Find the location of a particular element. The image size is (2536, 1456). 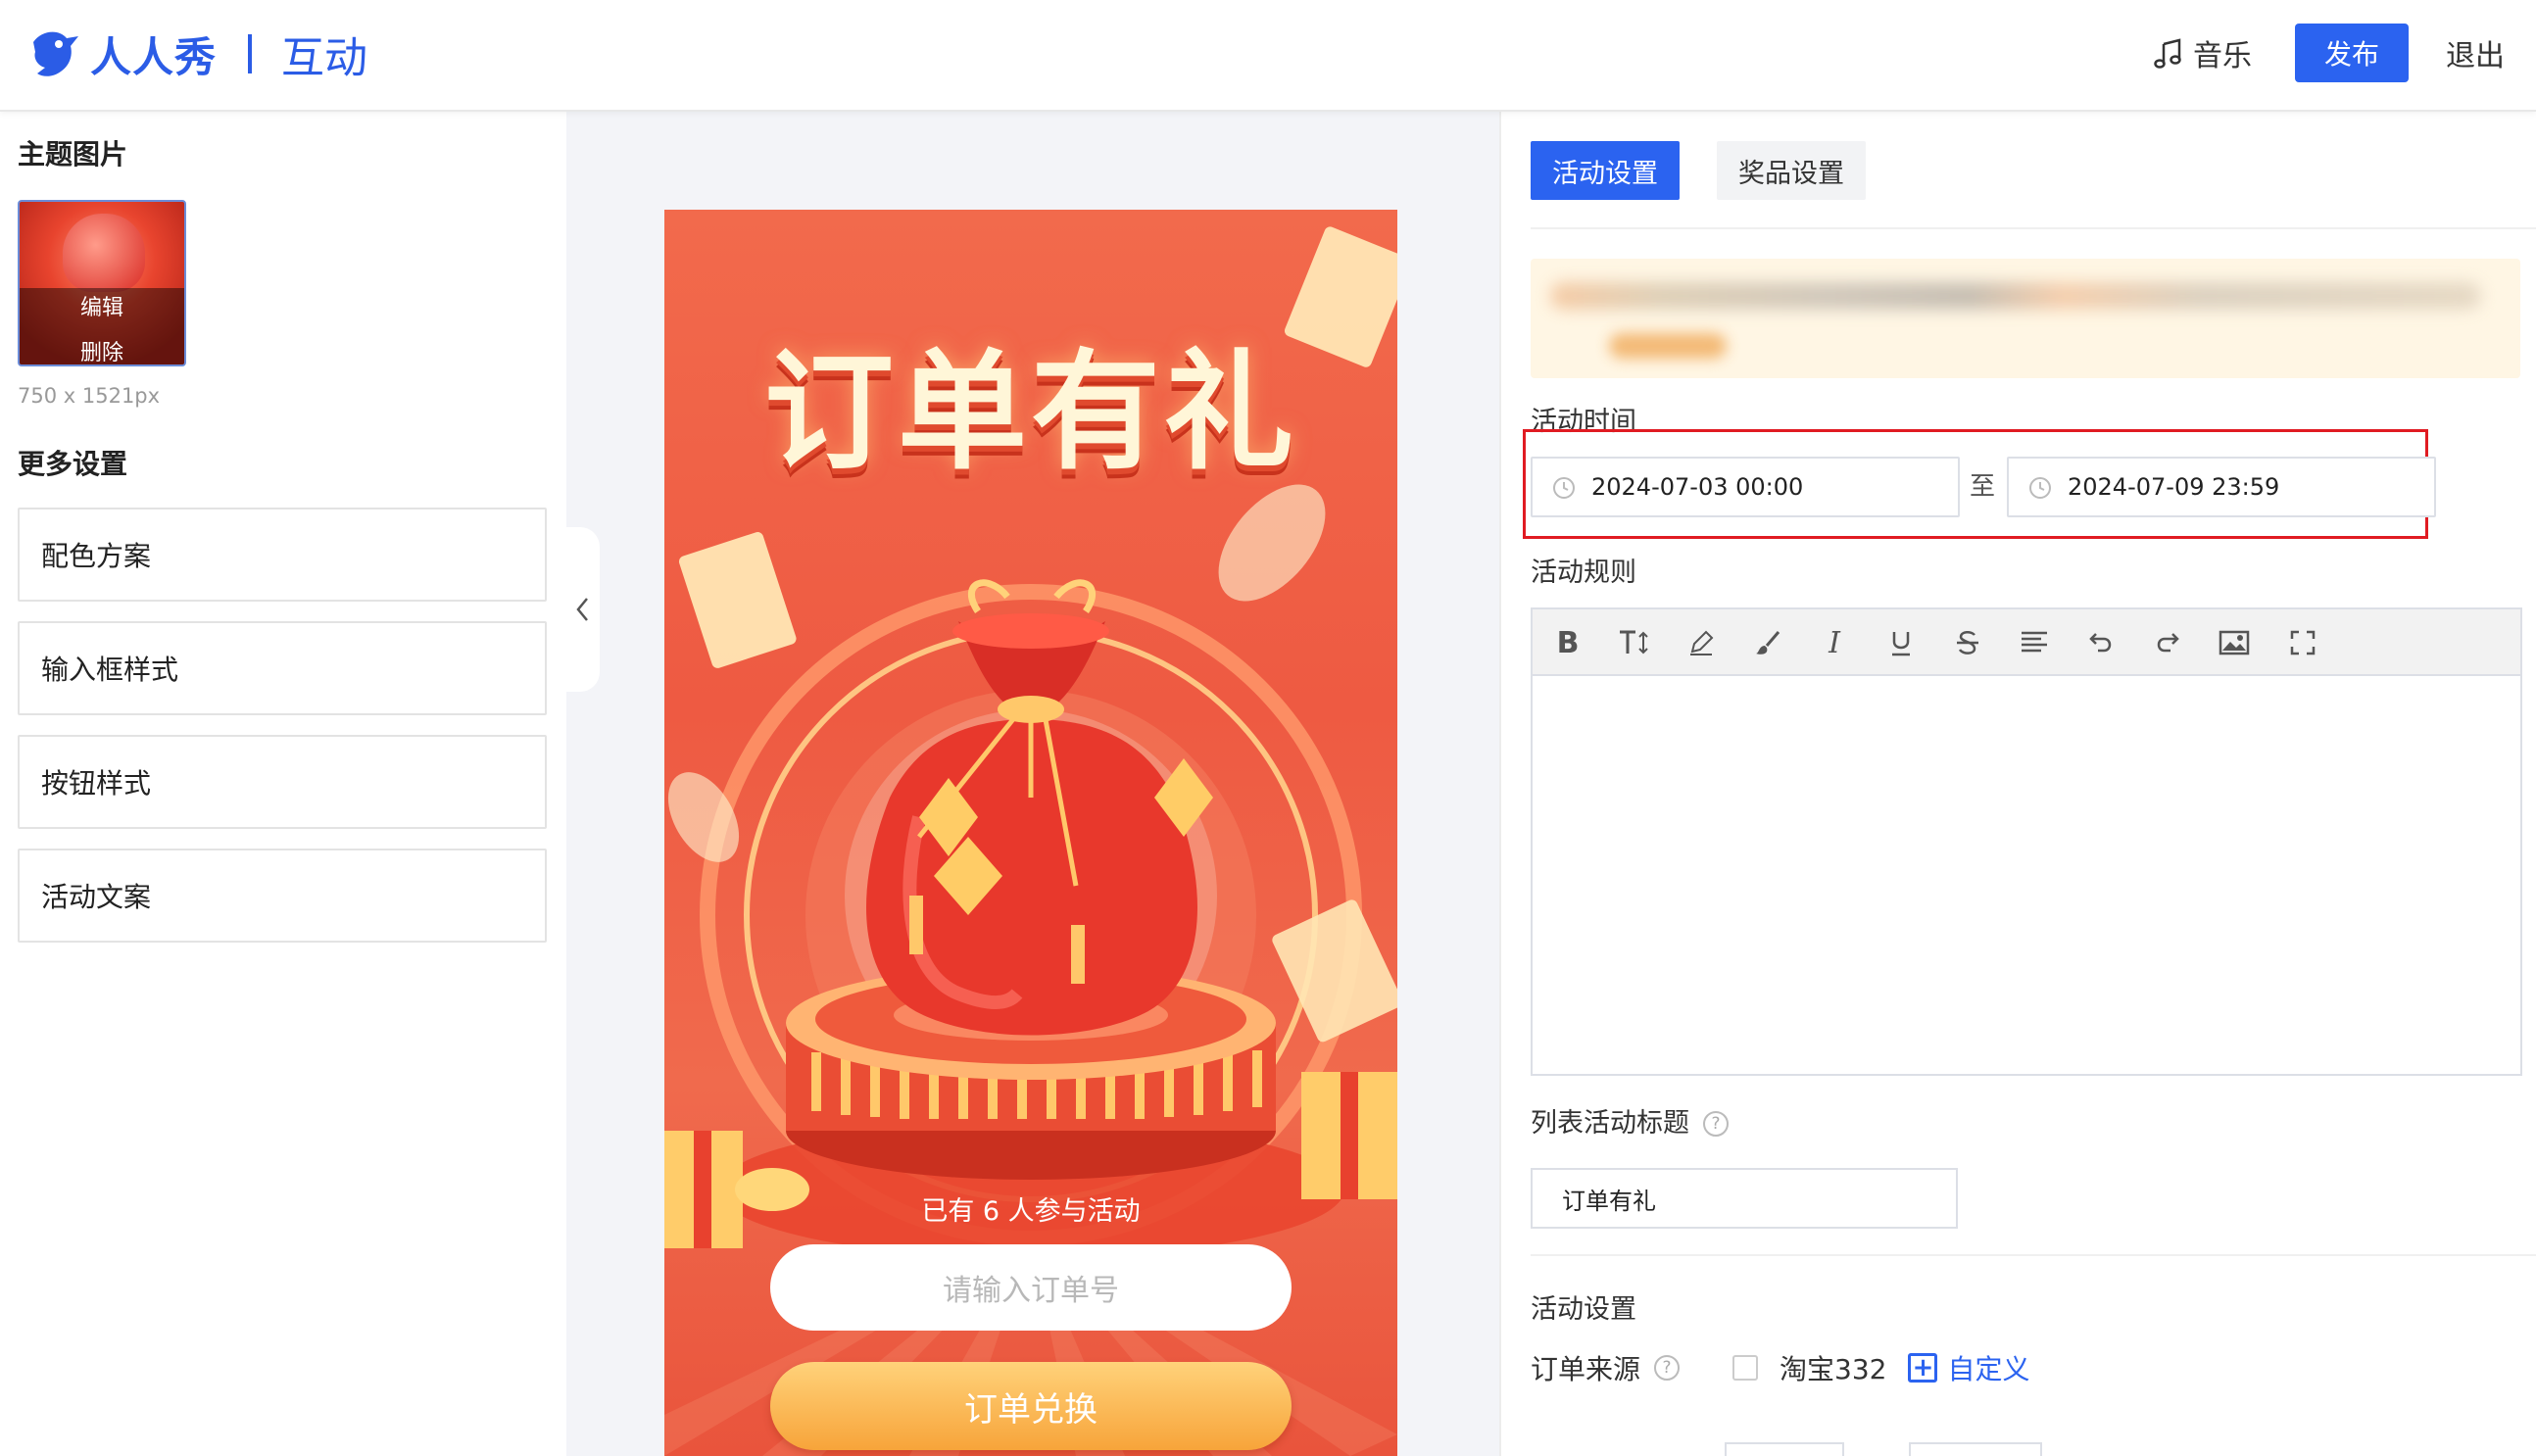

participation-limit-row-cropped is located at coordinates (2033, 1438).